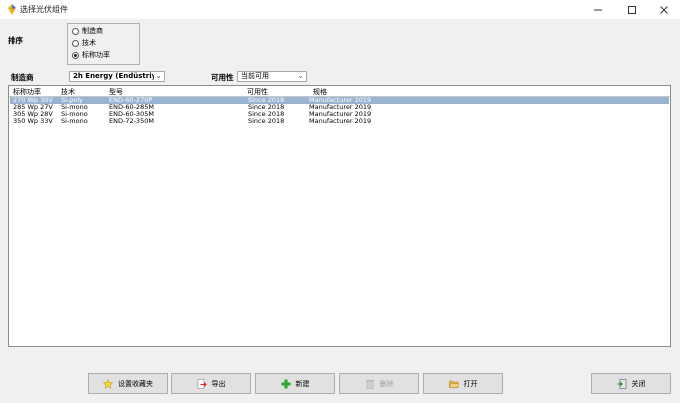 Image resolution: width=680 pixels, height=403 pixels. I want to click on cell-specification: Manufacturer 2019, so click(340, 121).